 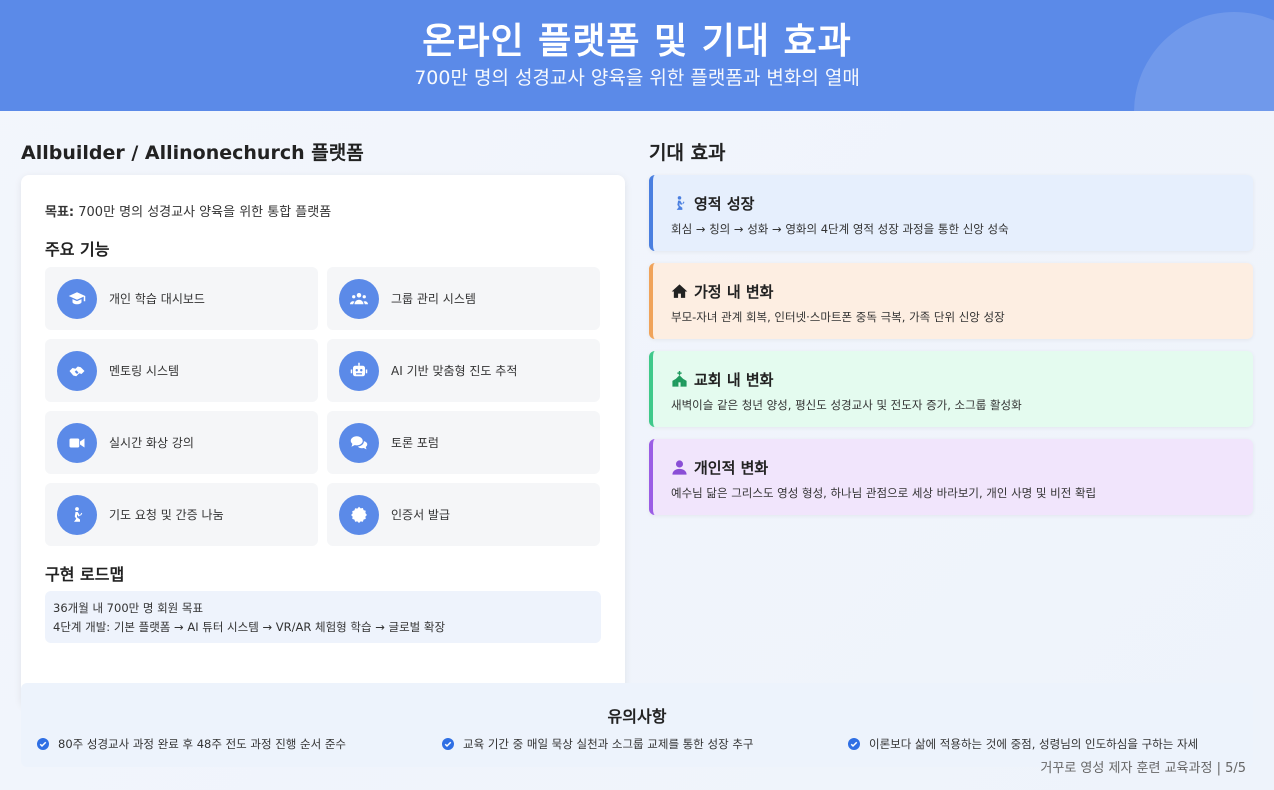 I want to click on effect-title: 가정 내 변화, so click(x=722, y=291).